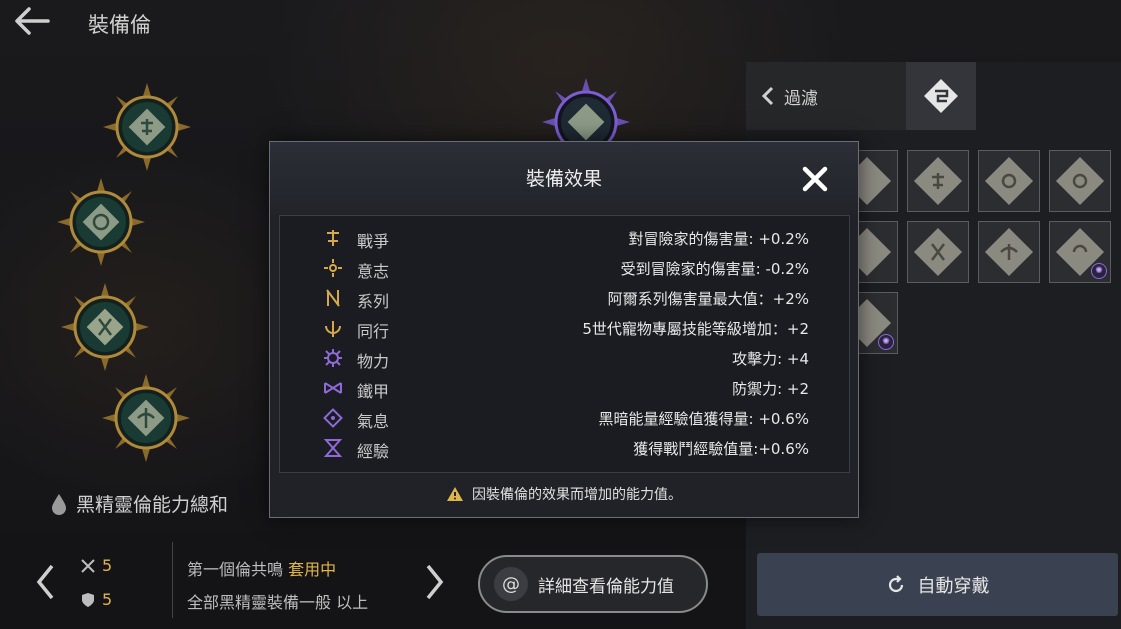  I want to click on chevron-right-icon, so click(434, 582).